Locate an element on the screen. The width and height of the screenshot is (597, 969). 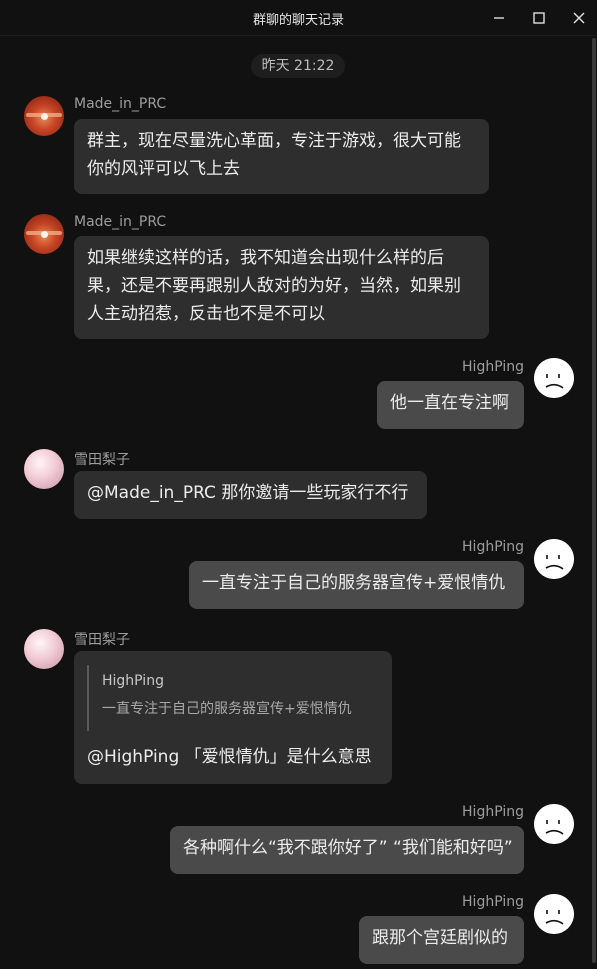
message-line: 他一直在专注啊 is located at coordinates (449, 403).